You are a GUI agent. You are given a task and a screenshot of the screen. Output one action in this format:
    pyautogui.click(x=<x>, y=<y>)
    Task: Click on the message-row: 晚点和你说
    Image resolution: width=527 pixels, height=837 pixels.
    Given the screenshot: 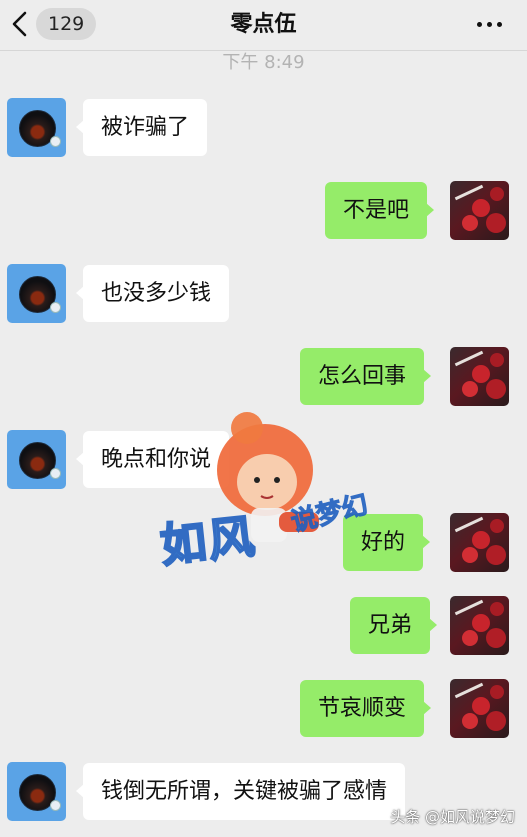 What is the action you would take?
    pyautogui.click(x=263, y=460)
    